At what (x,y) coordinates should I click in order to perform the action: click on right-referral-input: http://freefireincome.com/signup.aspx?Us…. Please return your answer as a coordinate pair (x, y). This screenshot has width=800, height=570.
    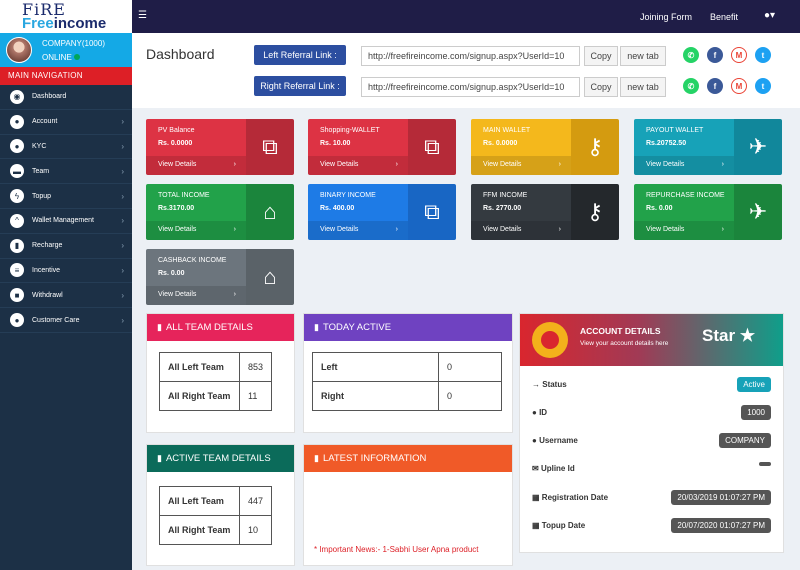
    Looking at the image, I should click on (470, 87).